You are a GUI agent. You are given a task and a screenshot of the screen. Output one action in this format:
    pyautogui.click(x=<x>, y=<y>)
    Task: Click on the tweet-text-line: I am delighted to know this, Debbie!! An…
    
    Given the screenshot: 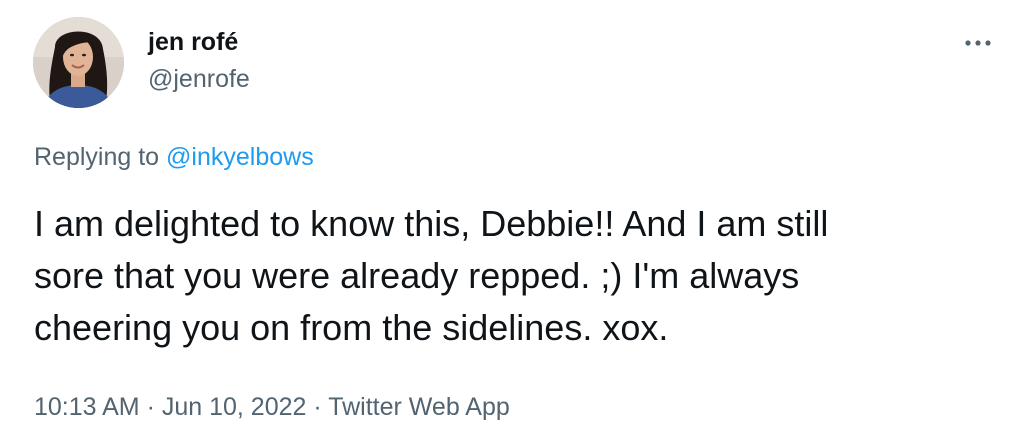 What is the action you would take?
    pyautogui.click(x=431, y=223)
    